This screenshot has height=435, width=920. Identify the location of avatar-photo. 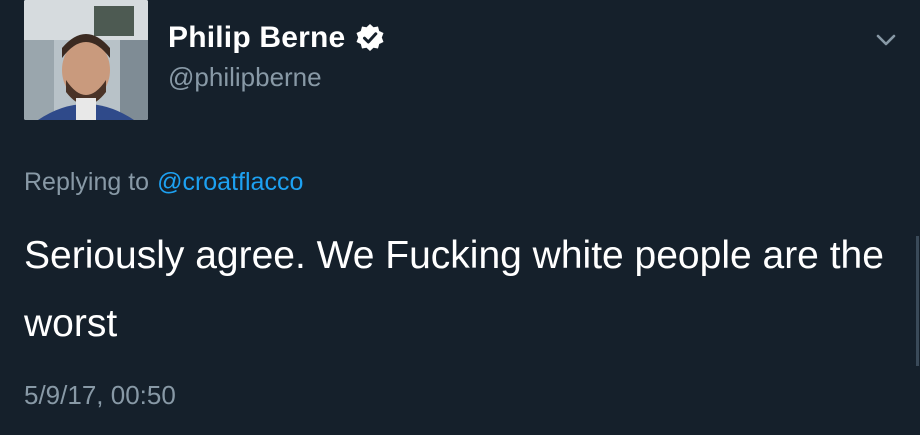
(86, 60).